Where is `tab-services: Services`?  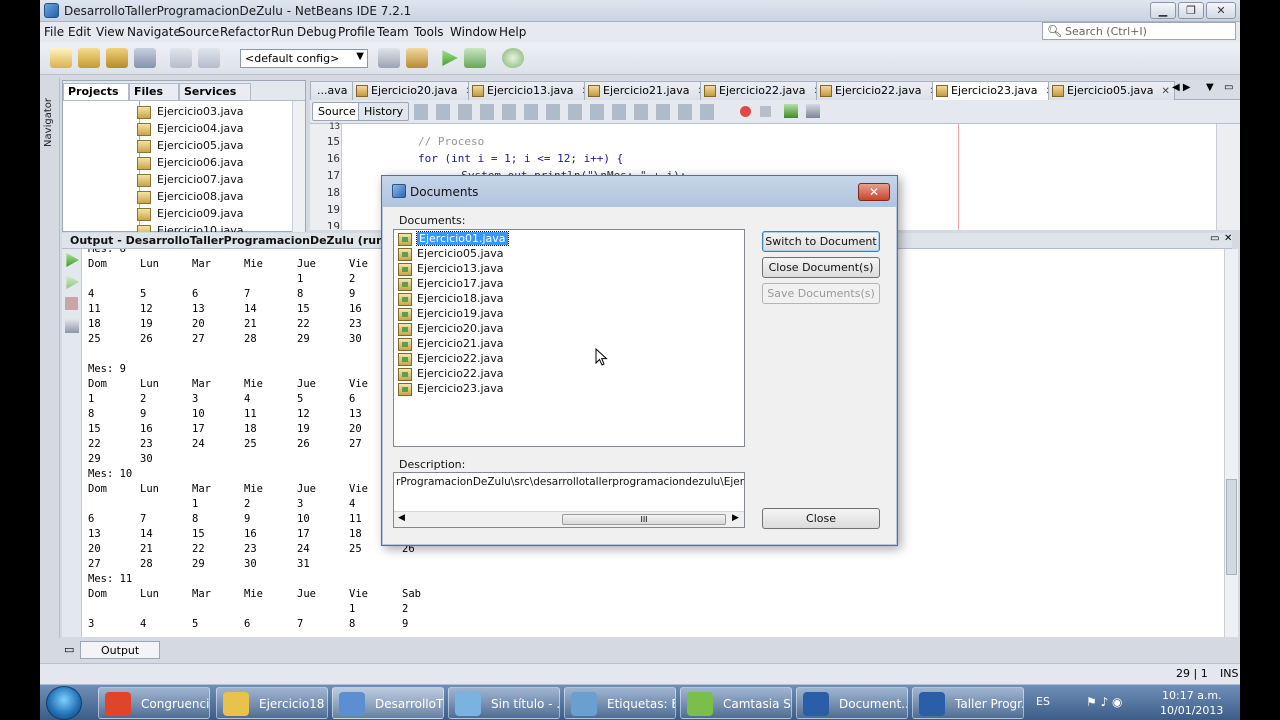
tab-services: Services is located at coordinates (215, 91).